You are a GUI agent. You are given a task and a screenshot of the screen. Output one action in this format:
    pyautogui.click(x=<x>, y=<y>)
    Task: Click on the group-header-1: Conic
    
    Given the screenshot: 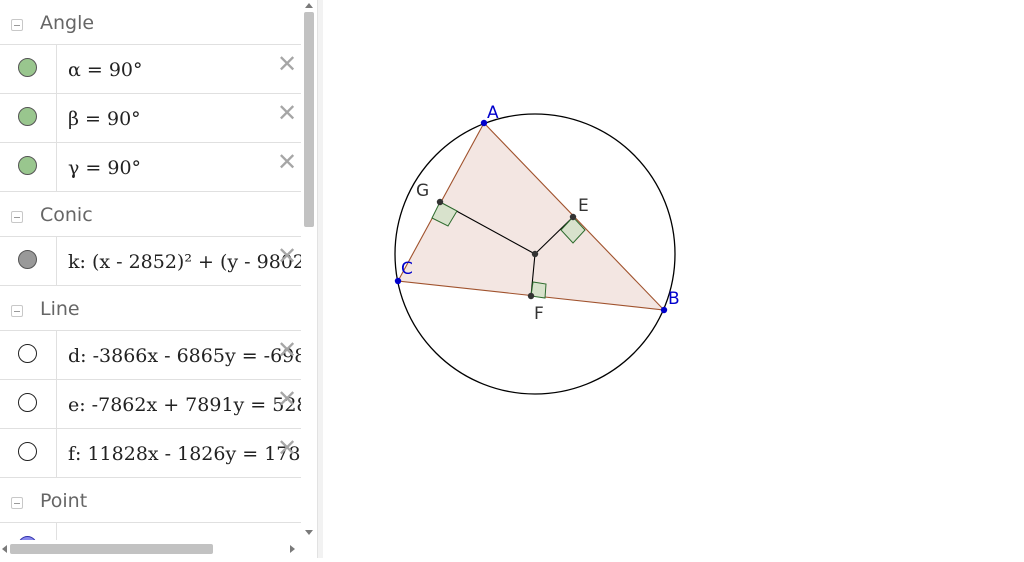 What is the action you would take?
    pyautogui.click(x=150, y=214)
    